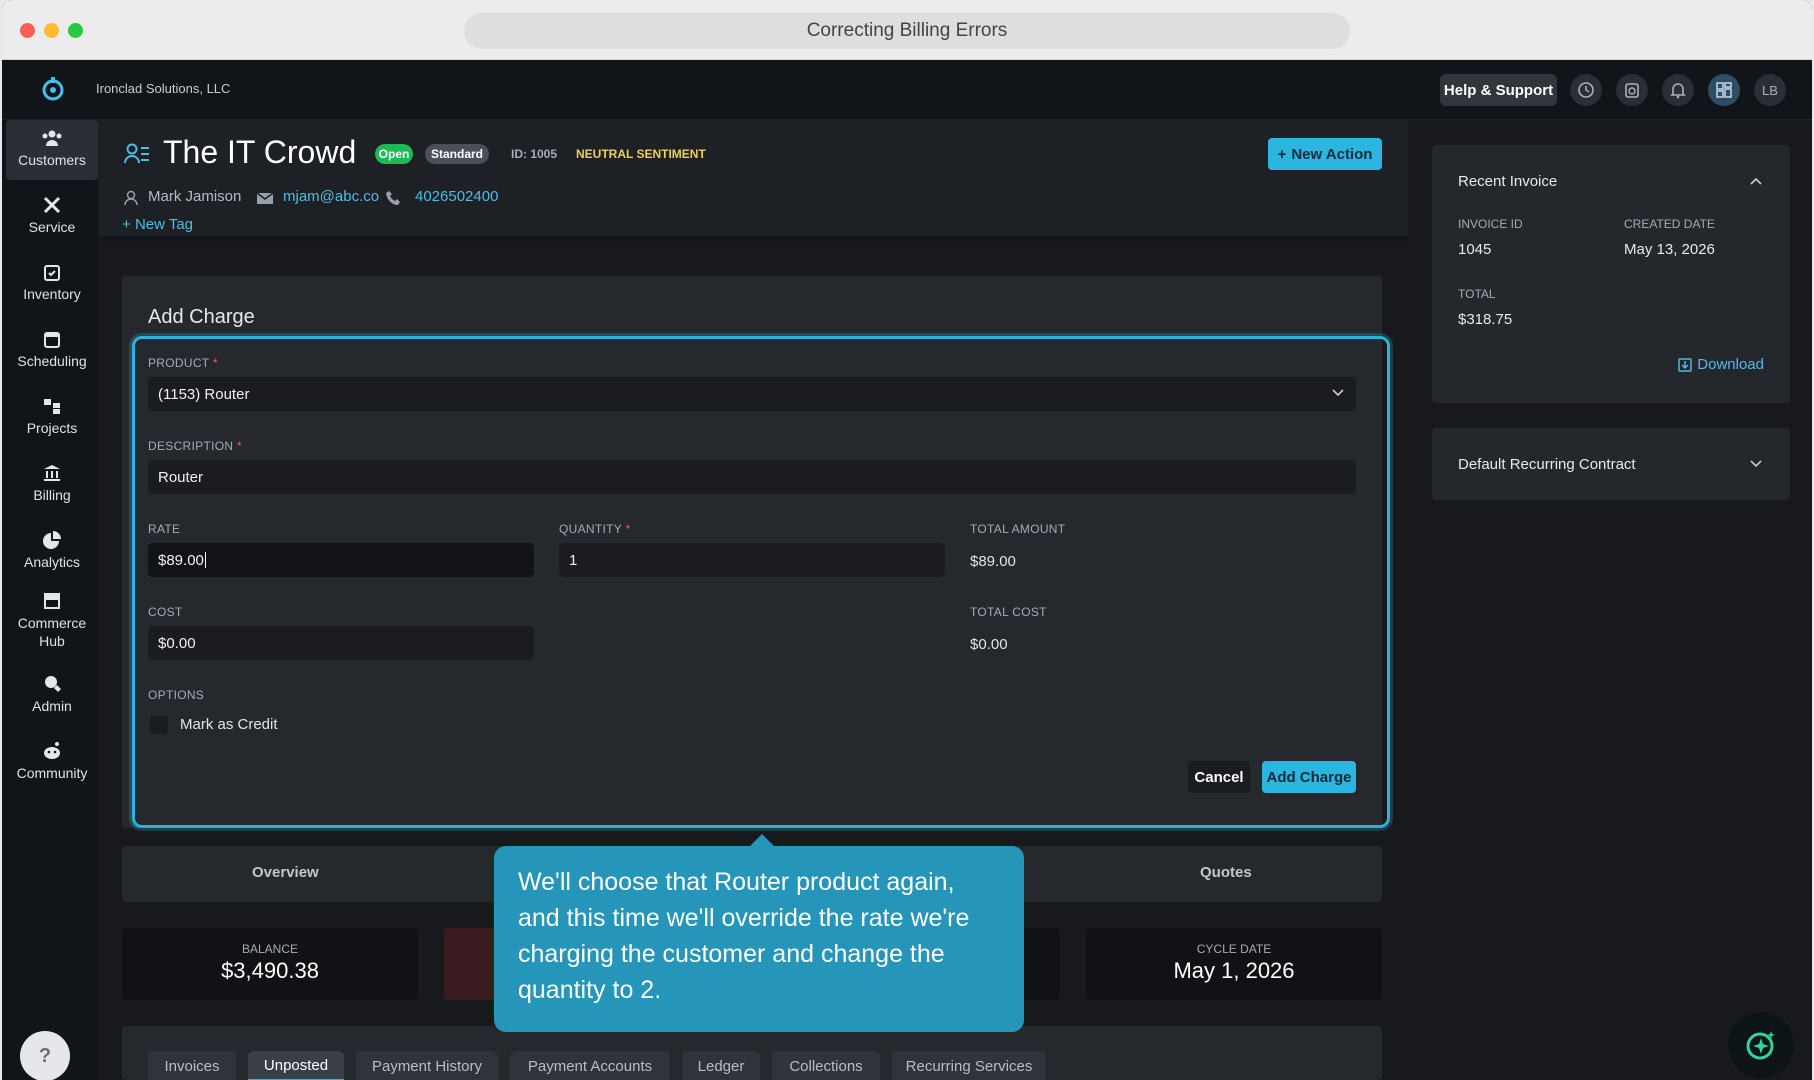  What do you see at coordinates (183, 363) in the screenshot?
I see `product-label: PRODUCT *` at bounding box center [183, 363].